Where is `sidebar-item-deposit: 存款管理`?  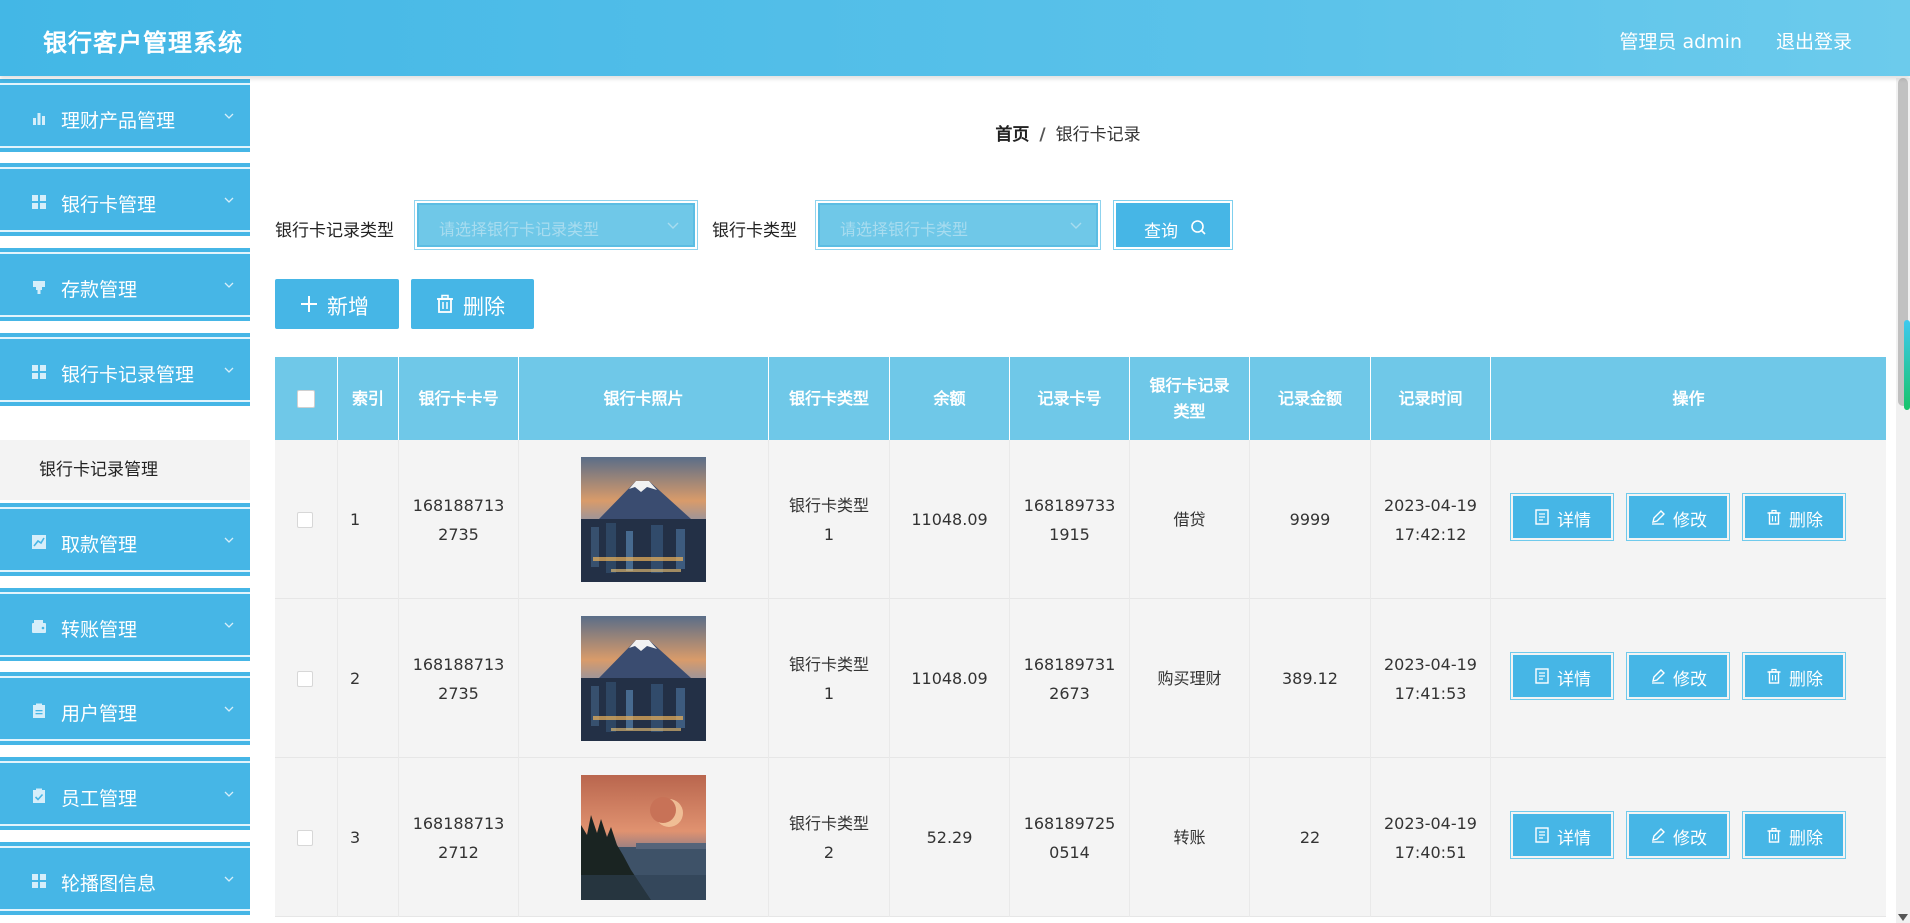 sidebar-item-deposit: 存款管理 is located at coordinates (125, 284).